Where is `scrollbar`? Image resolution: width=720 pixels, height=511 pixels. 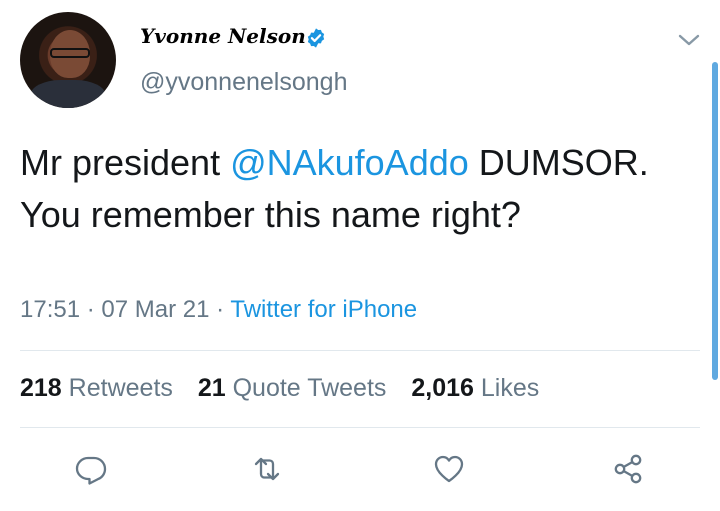 scrollbar is located at coordinates (715, 221).